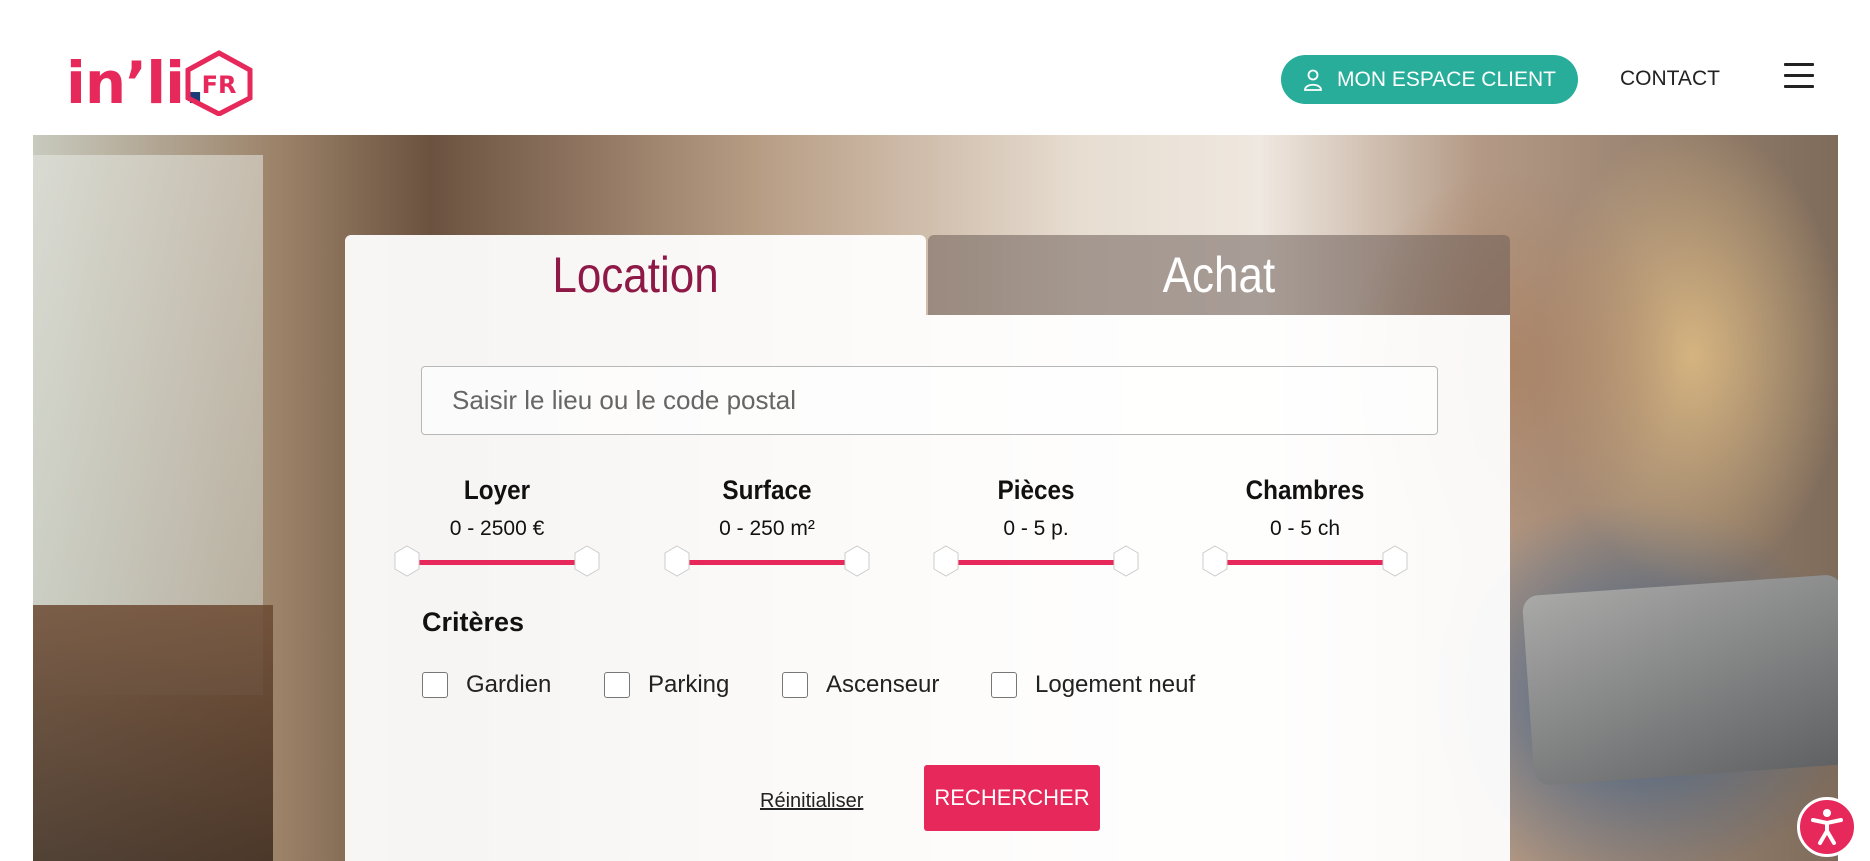 This screenshot has height=861, width=1870. Describe the element at coordinates (509, 684) in the screenshot. I see `checkbox-label: Gardien` at that location.